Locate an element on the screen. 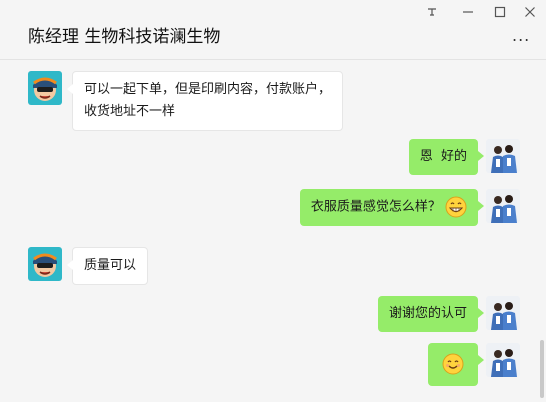 This screenshot has width=546, height=402. message-bubble-sent: 衣服质量感觉怎么样？ is located at coordinates (392, 207).